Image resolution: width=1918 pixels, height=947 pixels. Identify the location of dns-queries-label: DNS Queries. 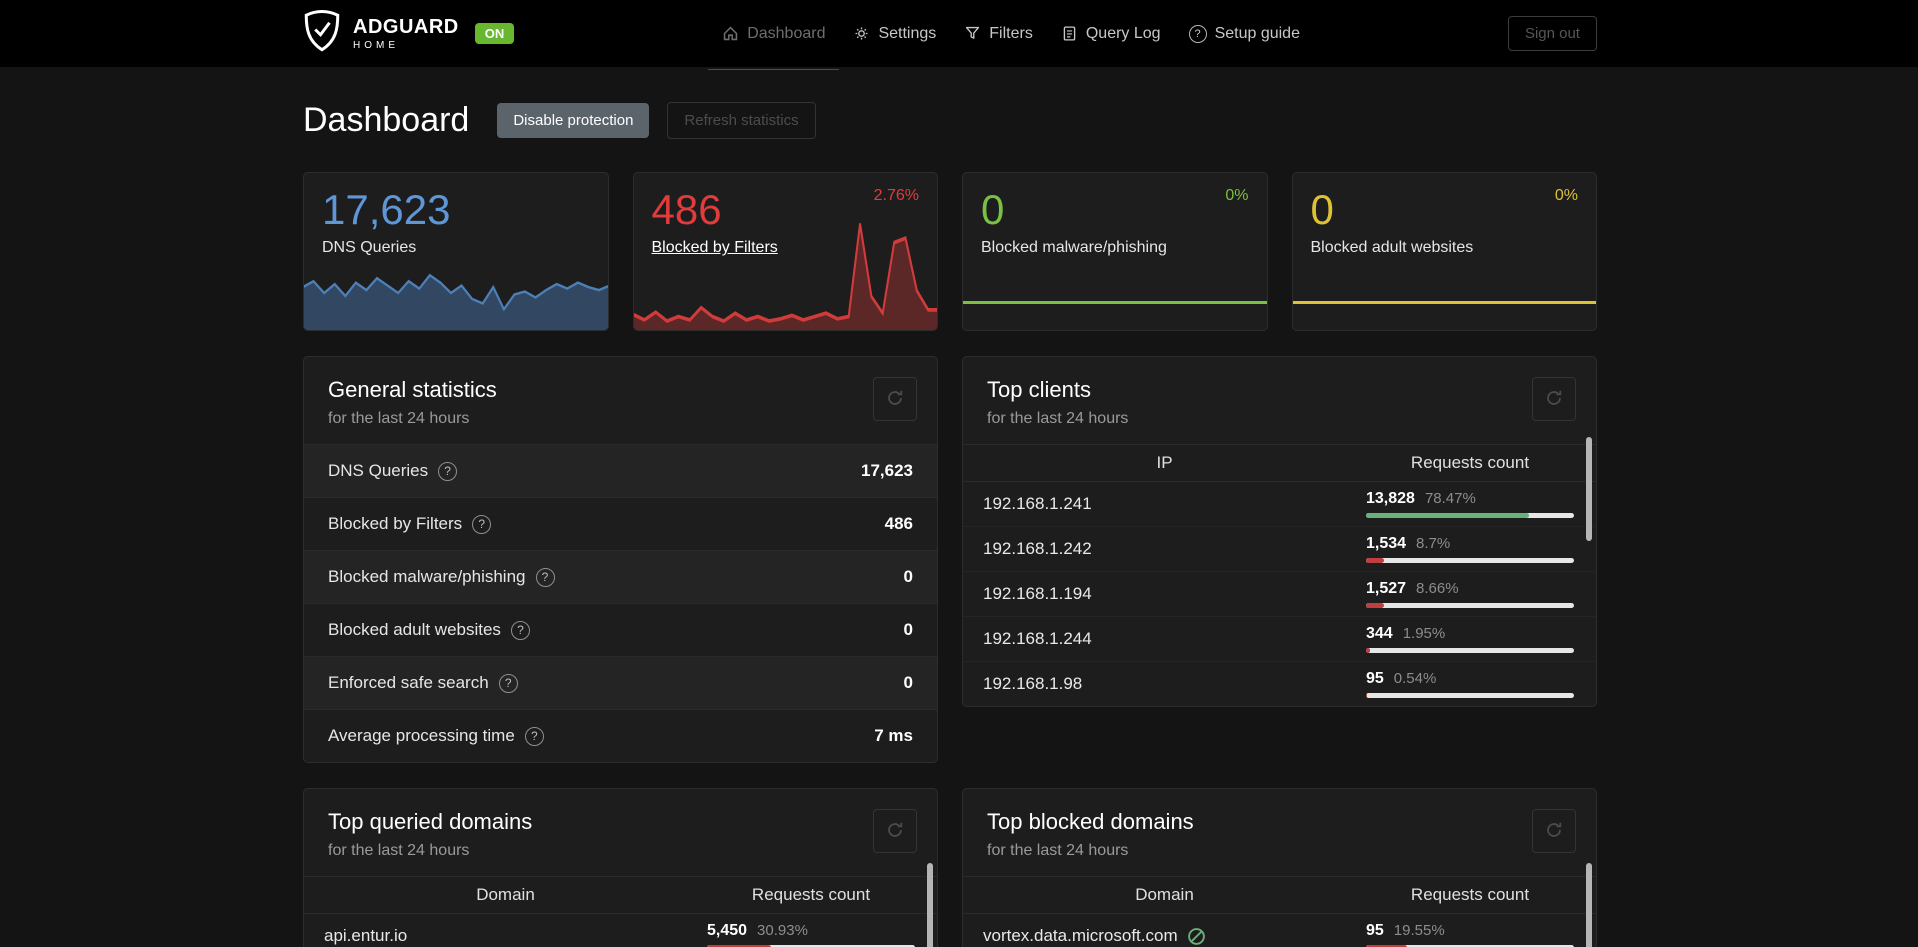
(369, 248).